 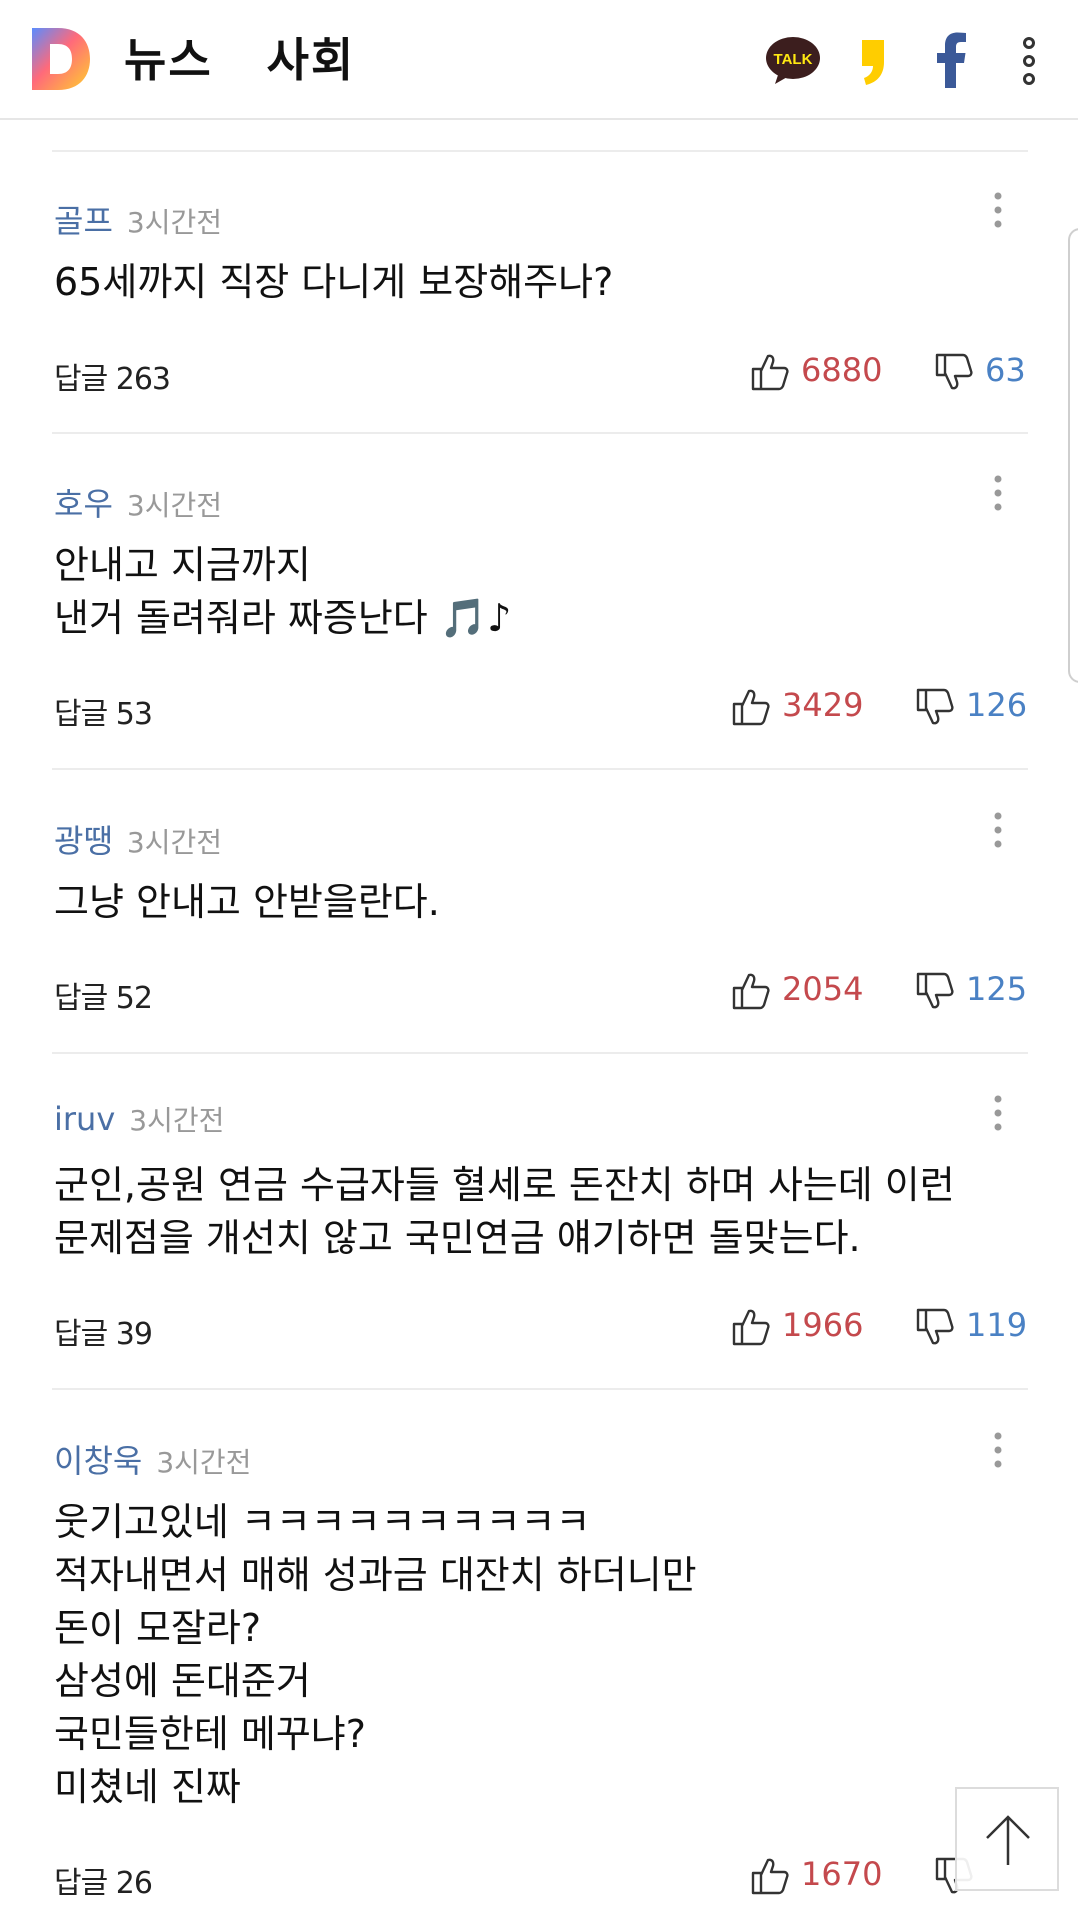 I want to click on reply-count-button: 답글 39, so click(x=103, y=1331).